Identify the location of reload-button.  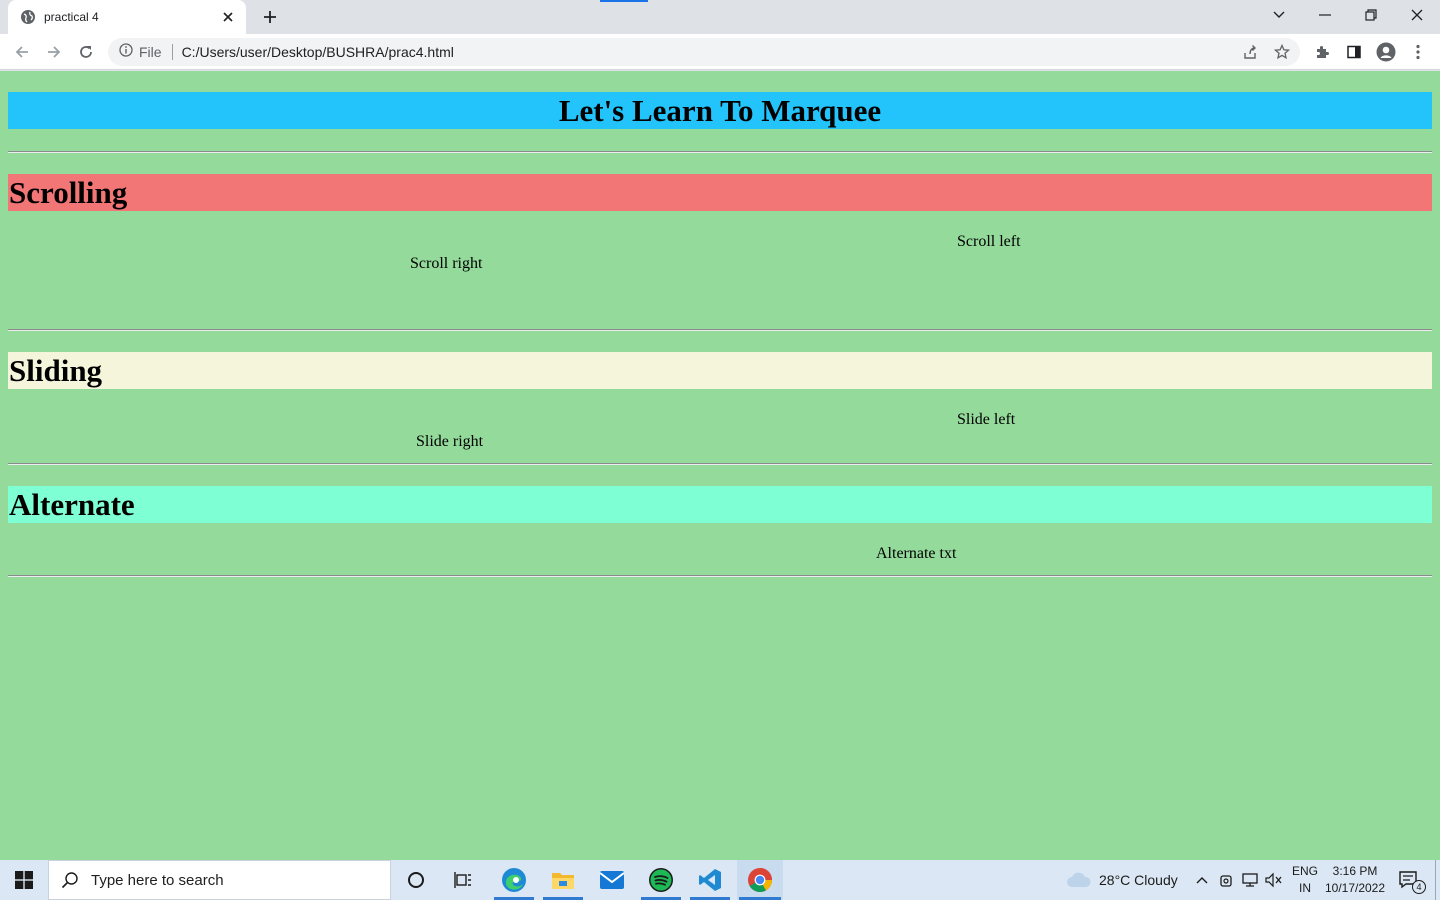
(86, 52).